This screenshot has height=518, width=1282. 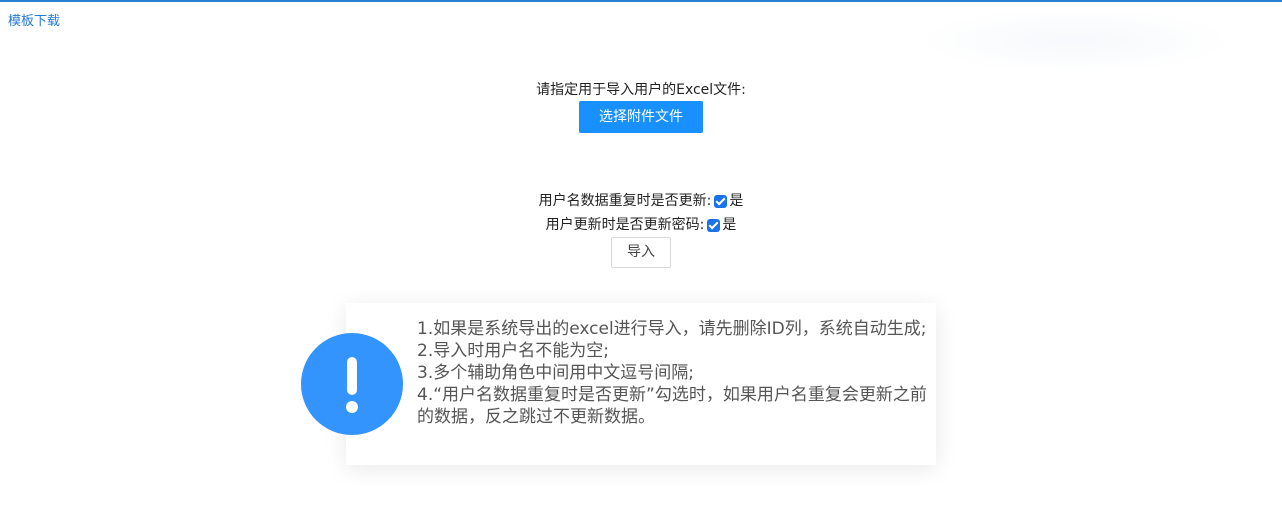 I want to click on option-update-duplicate: 用户名数据重复时是否更新: 是, so click(x=641, y=201).